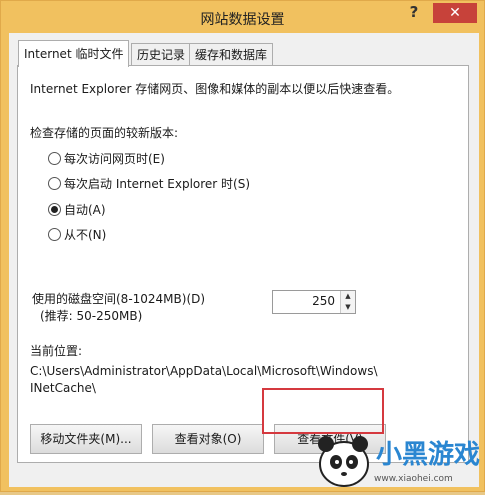 The height and width of the screenshot is (495, 485). I want to click on description-text: Internet Explorer 存储网页、图像和媒体的副本以便以后快速查看。, so click(215, 89).